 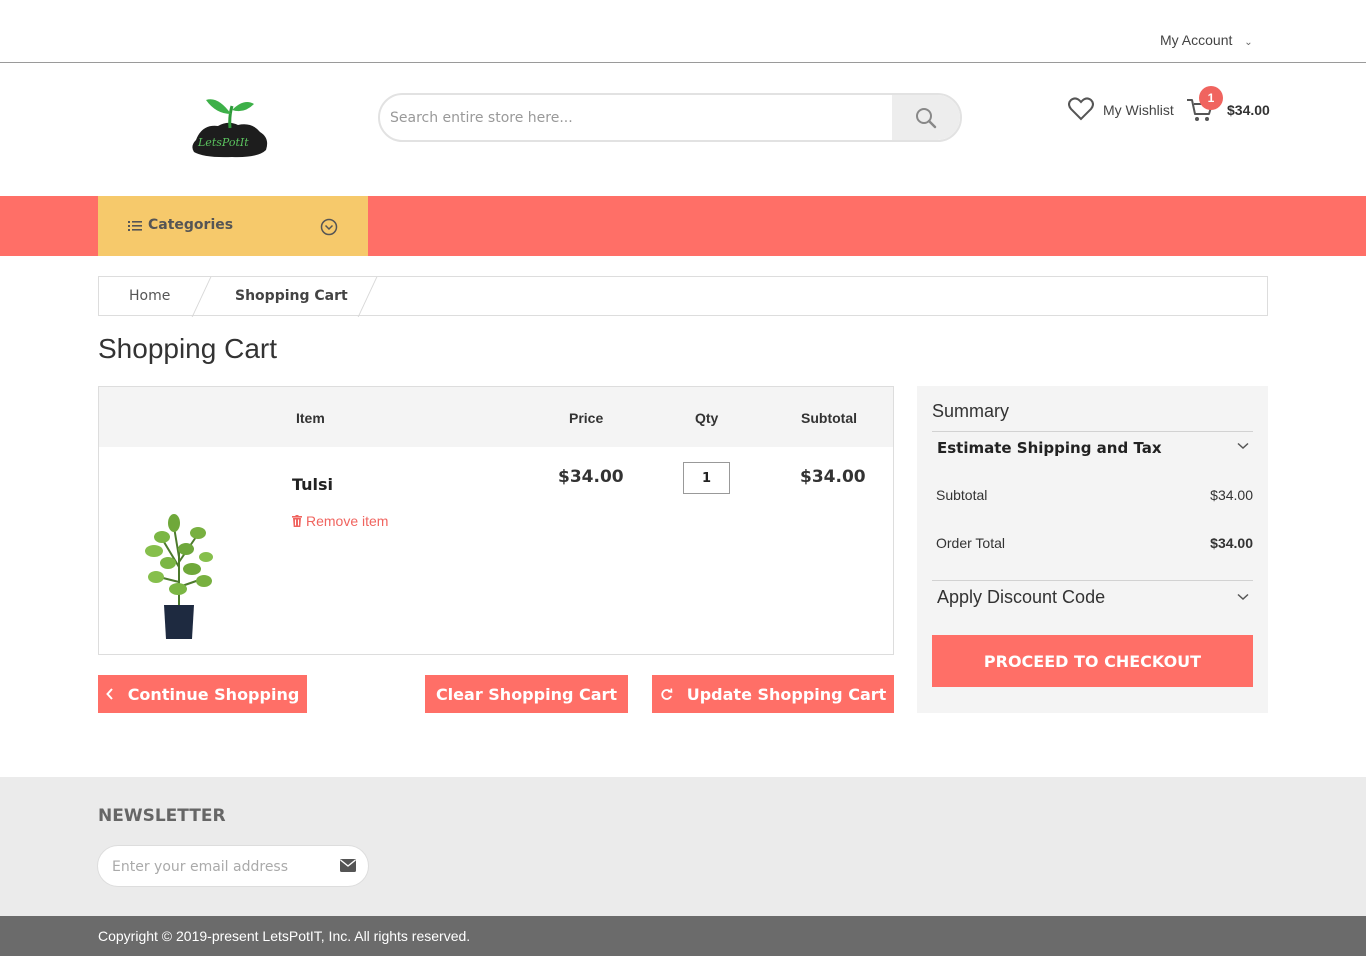 I want to click on remove-item-link: Remove item, so click(x=340, y=521).